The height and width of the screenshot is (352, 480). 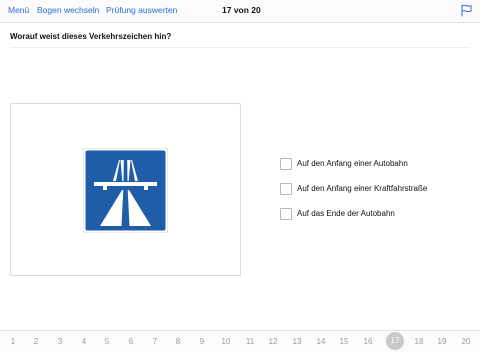 I want to click on page-14: 14, so click(x=321, y=341).